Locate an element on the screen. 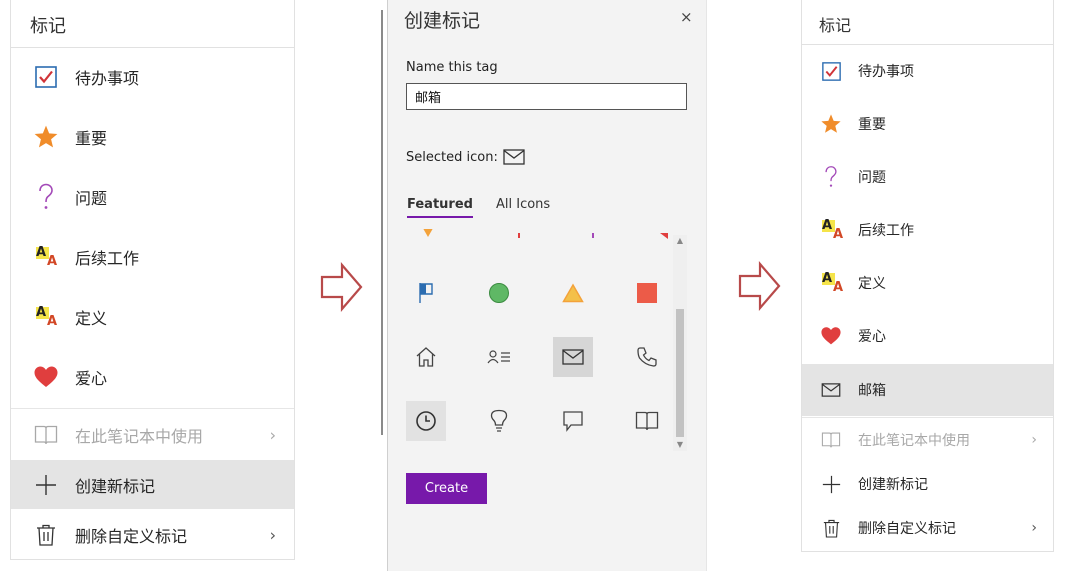 This screenshot has width=1080, height=571. tag-name-input is located at coordinates (546, 96).